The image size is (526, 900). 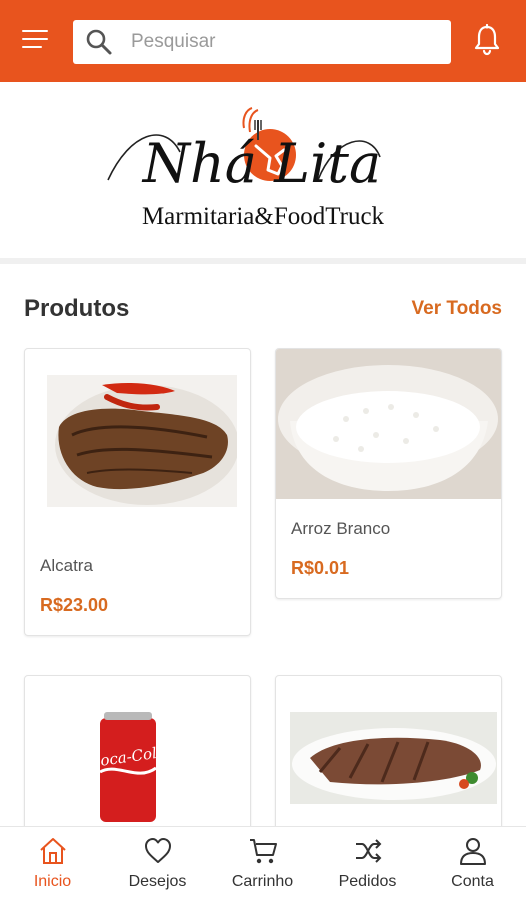 I want to click on search-icon, so click(x=99, y=42).